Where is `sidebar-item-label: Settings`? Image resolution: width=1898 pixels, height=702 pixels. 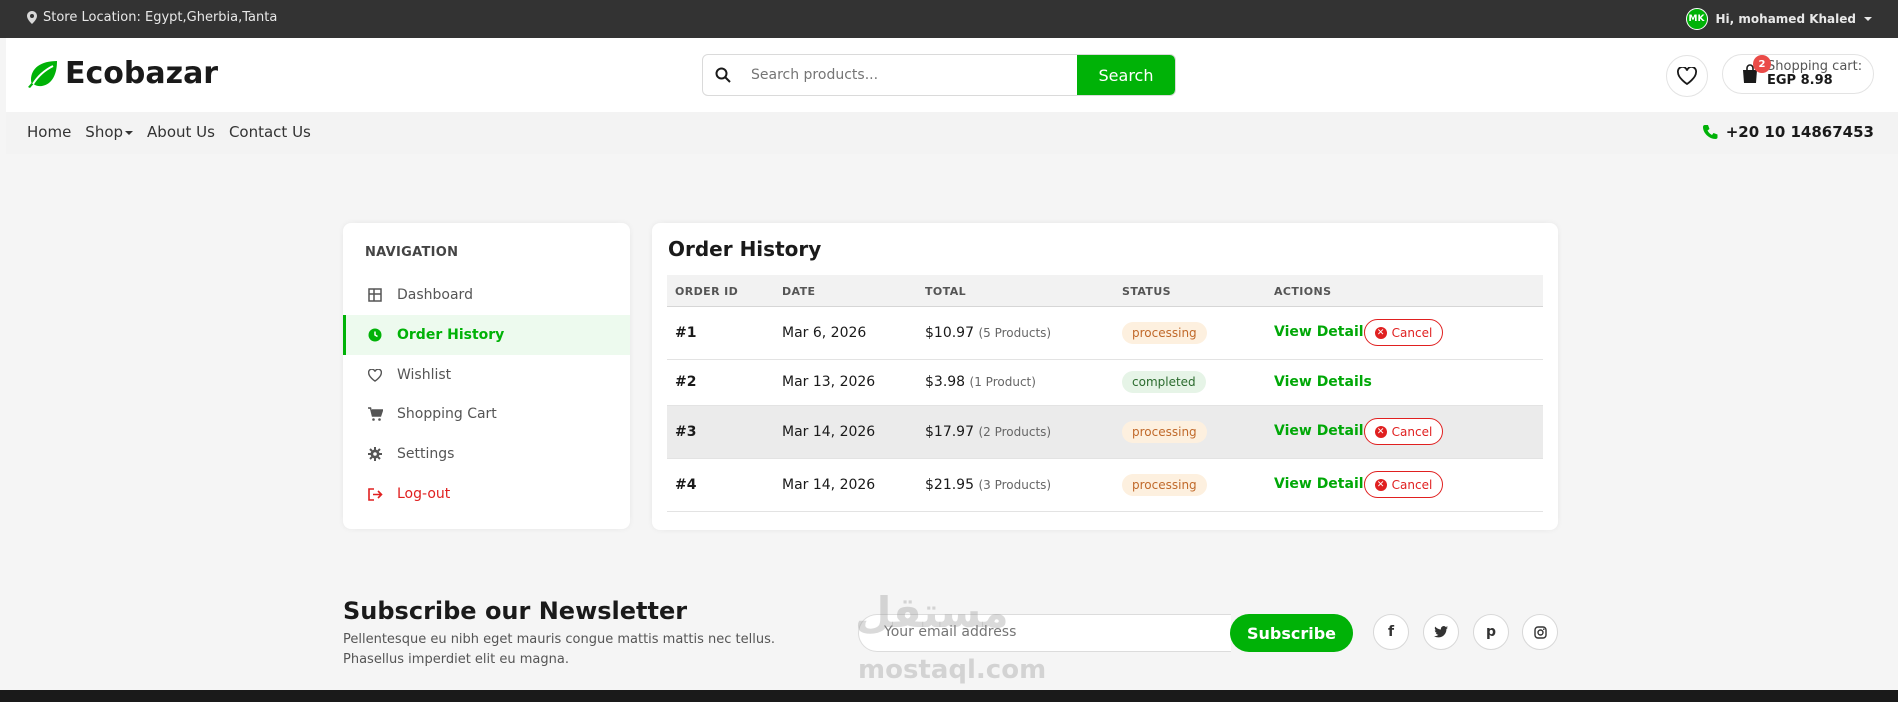 sidebar-item-label: Settings is located at coordinates (426, 454).